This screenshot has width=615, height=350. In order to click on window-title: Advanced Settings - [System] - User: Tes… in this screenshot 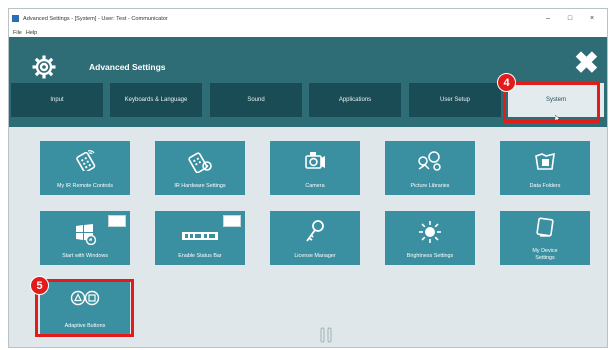, I will do `click(95, 18)`.